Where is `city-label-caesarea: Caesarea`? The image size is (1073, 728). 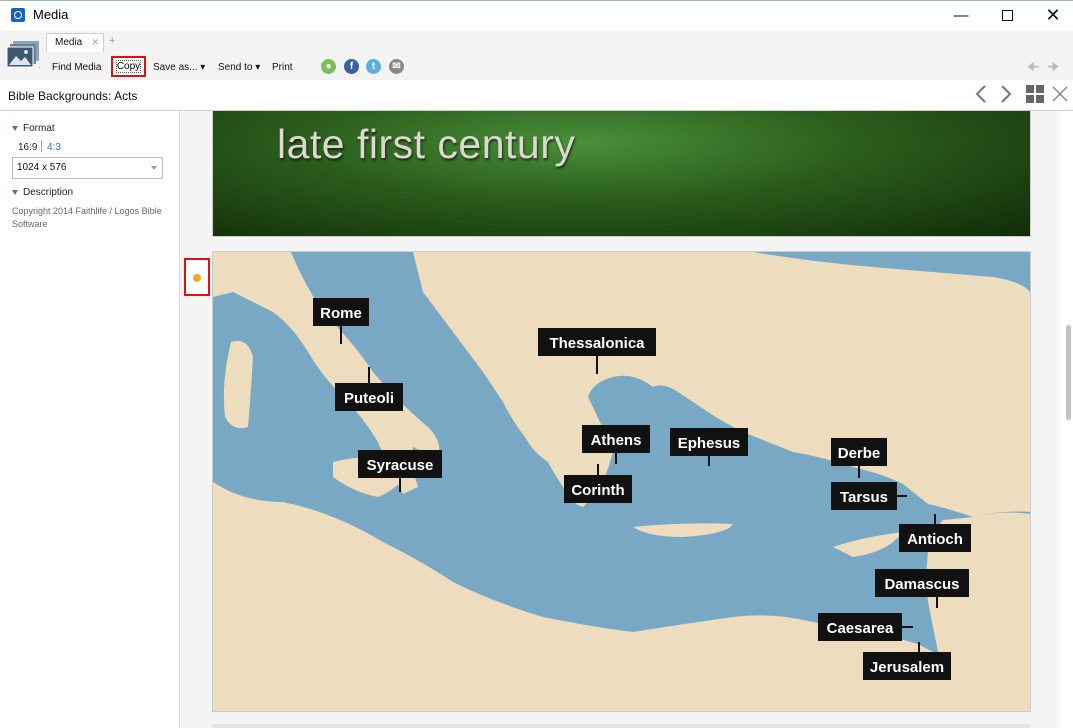 city-label-caesarea: Caesarea is located at coordinates (860, 627).